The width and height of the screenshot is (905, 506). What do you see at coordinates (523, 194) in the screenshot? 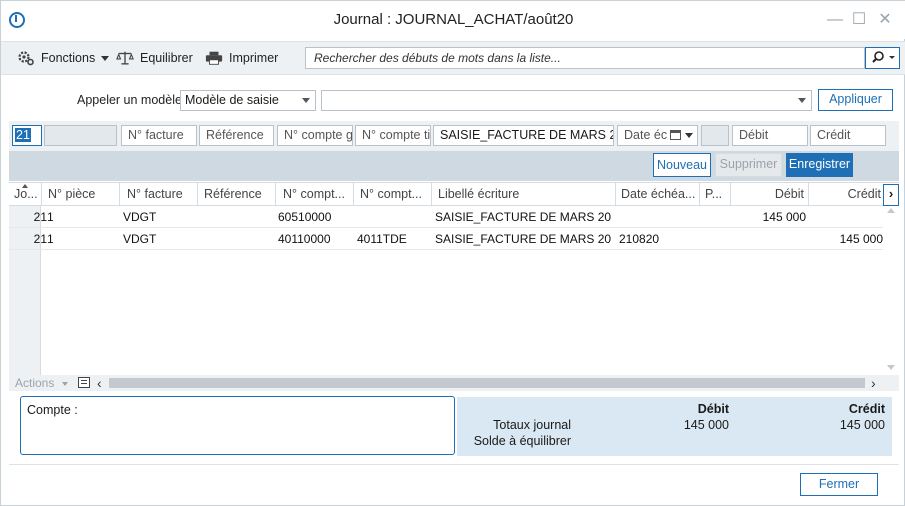
I see `col-header-libelle: Libellé écriture` at bounding box center [523, 194].